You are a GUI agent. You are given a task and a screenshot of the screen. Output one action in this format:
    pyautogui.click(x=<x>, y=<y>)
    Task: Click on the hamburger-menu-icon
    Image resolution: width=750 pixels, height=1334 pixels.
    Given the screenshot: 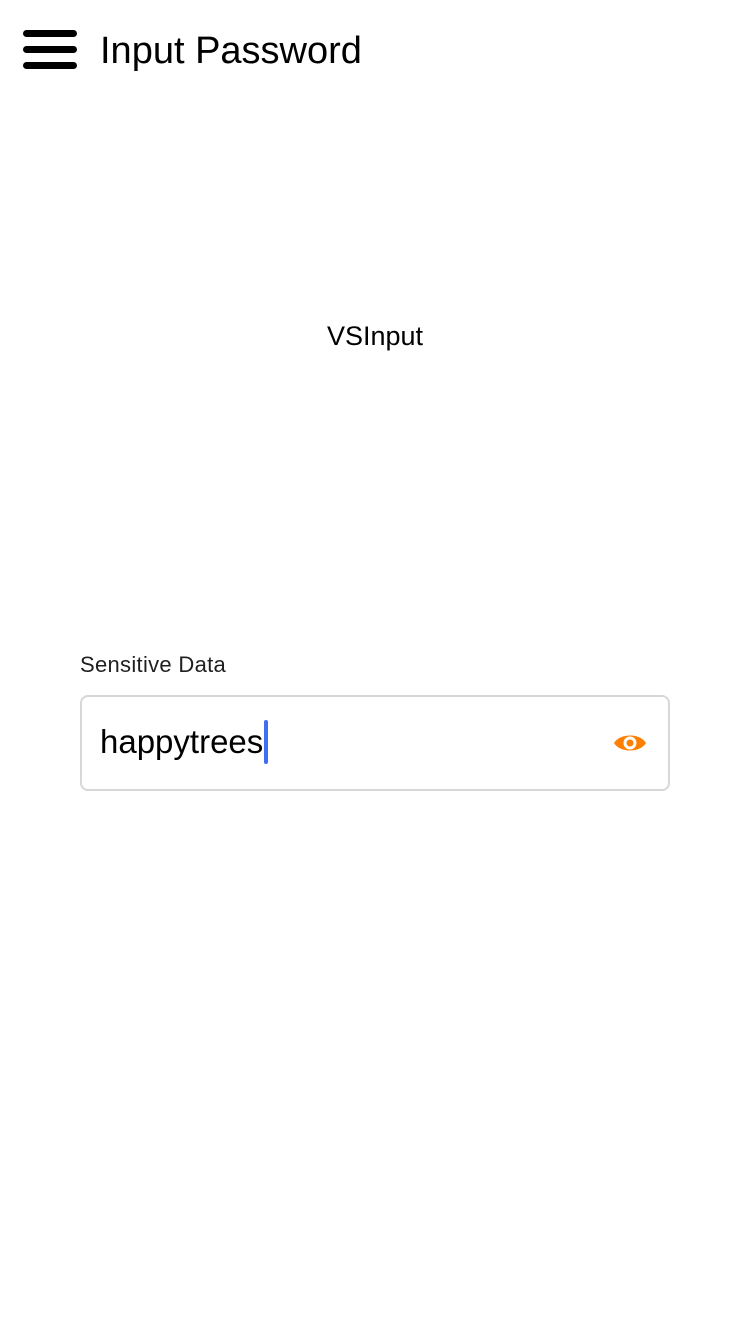 What is the action you would take?
    pyautogui.click(x=50, y=50)
    